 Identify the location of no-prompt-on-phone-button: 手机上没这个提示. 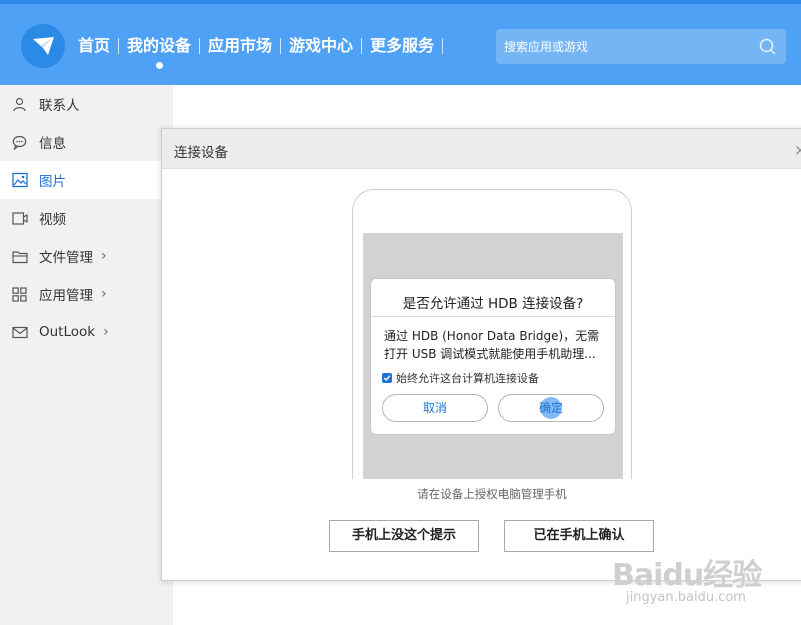
(404, 536).